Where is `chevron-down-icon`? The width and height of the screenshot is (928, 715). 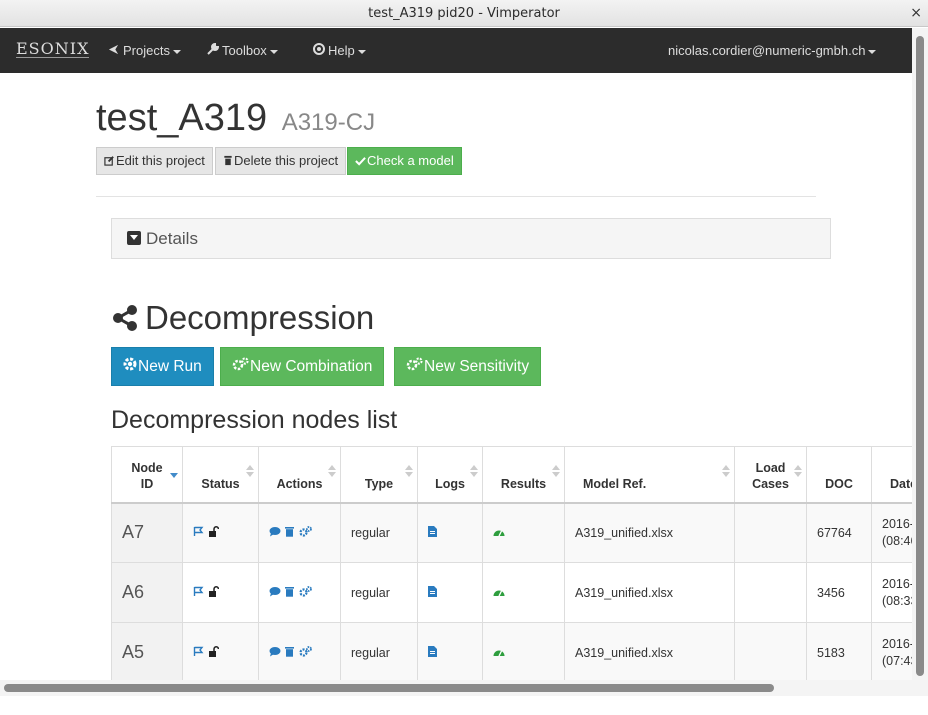
chevron-down-icon is located at coordinates (273, 51).